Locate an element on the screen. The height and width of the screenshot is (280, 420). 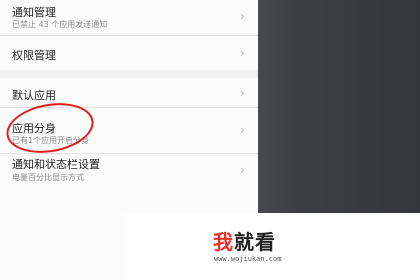
settings-row-permissions: 权限管理 › is located at coordinates (129, 53).